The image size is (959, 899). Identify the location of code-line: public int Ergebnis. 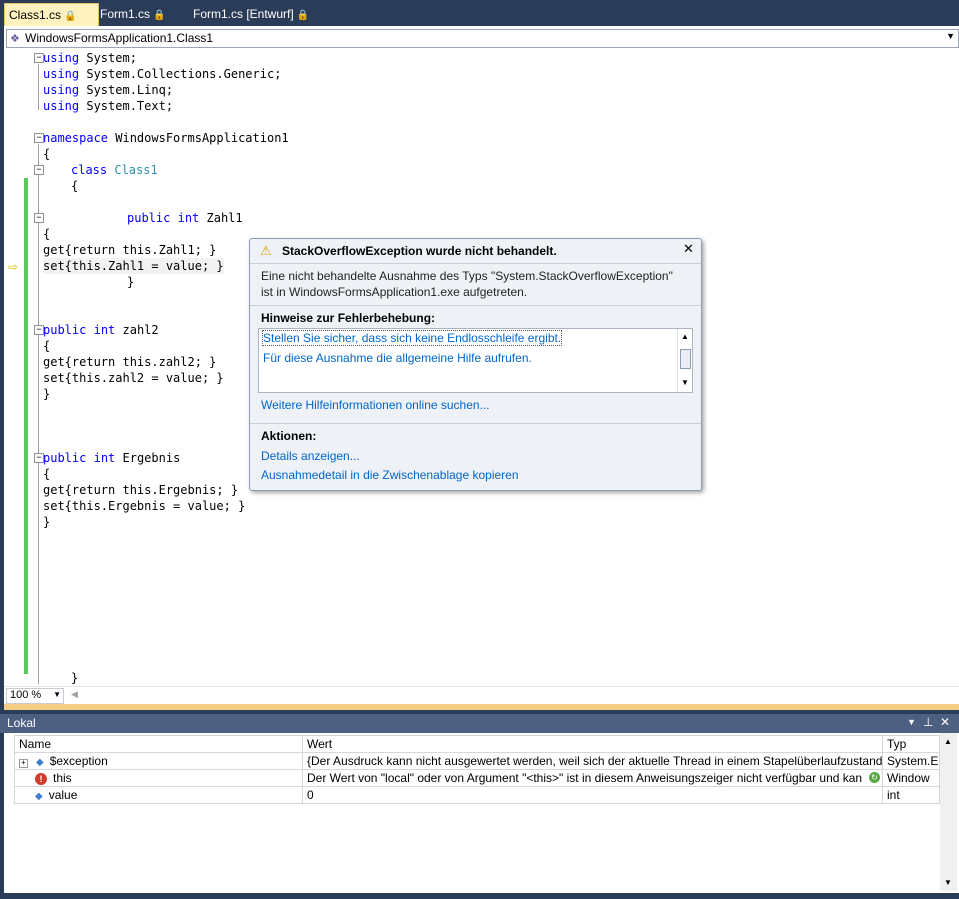
(112, 458).